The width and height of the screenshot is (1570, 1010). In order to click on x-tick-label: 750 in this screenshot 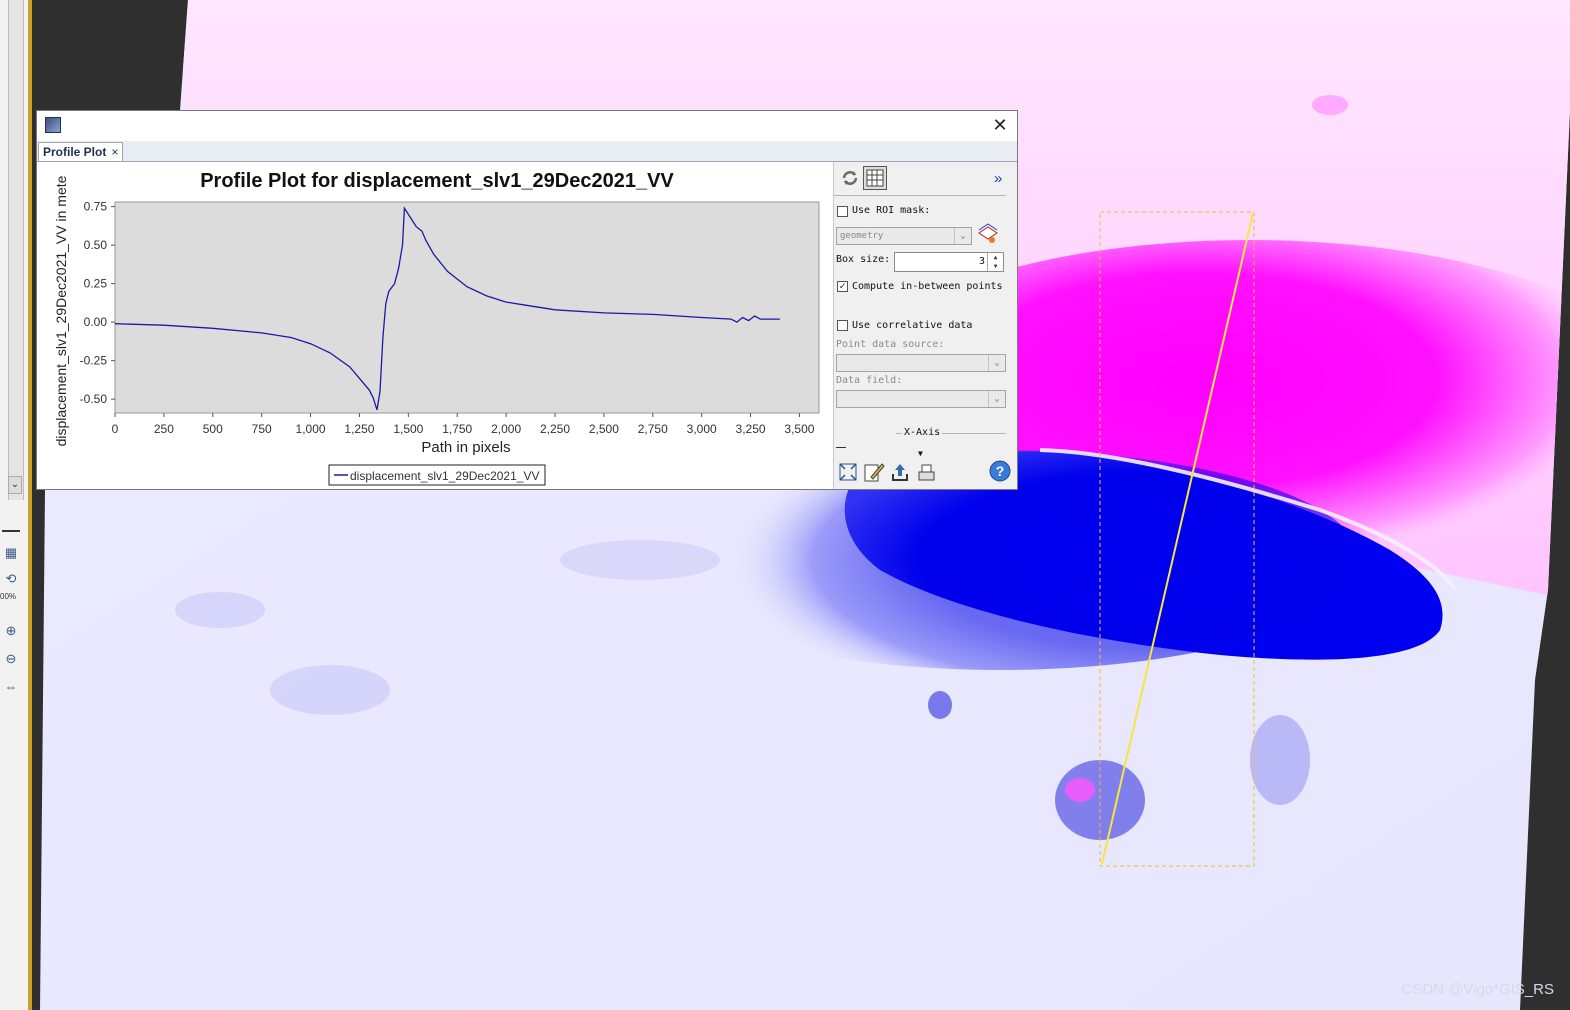, I will do `click(262, 429)`.